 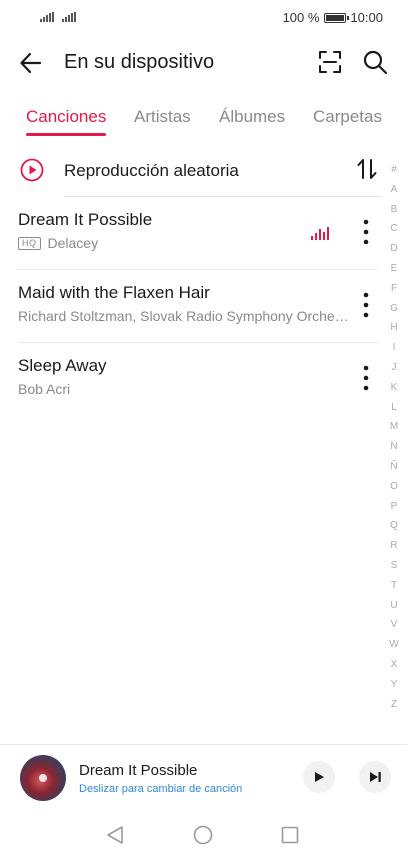 What do you see at coordinates (62, 365) in the screenshot?
I see `song-title: Sleep Away` at bounding box center [62, 365].